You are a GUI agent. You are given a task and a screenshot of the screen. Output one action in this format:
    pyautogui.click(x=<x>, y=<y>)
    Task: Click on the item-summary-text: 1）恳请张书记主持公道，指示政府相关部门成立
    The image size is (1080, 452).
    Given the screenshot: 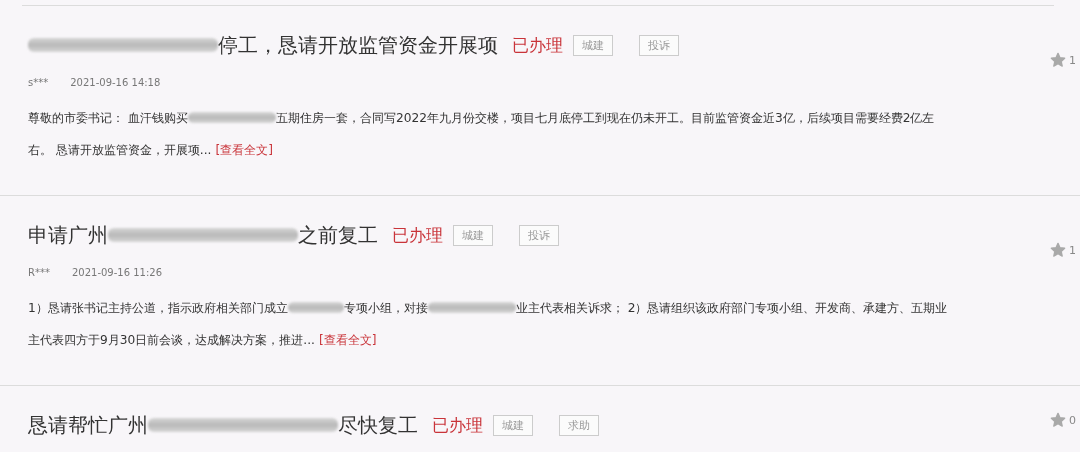 What is the action you would take?
    pyautogui.click(x=158, y=308)
    